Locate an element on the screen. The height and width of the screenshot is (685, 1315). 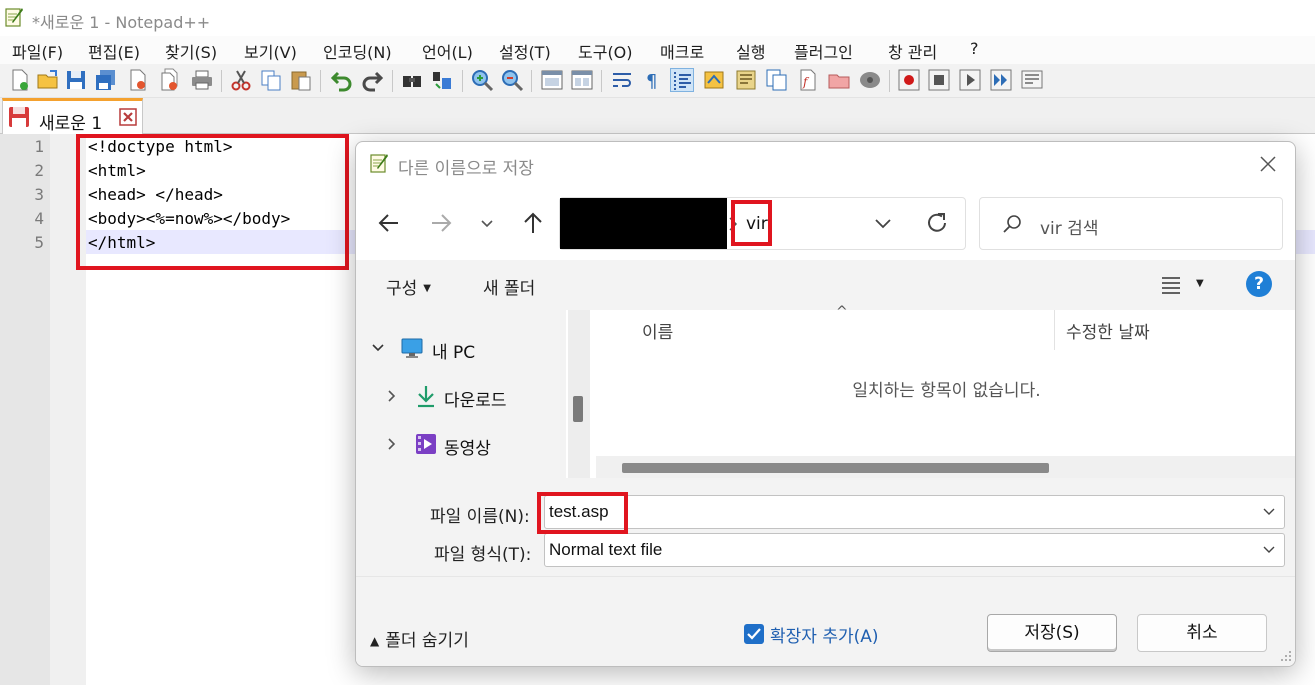
save-icon is located at coordinates (76, 80).